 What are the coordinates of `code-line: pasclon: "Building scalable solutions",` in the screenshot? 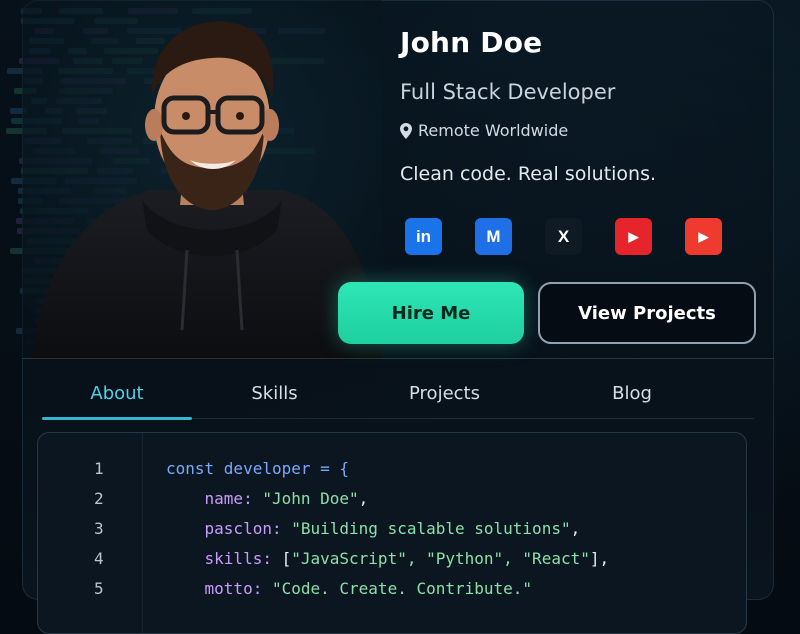 It's located at (373, 528).